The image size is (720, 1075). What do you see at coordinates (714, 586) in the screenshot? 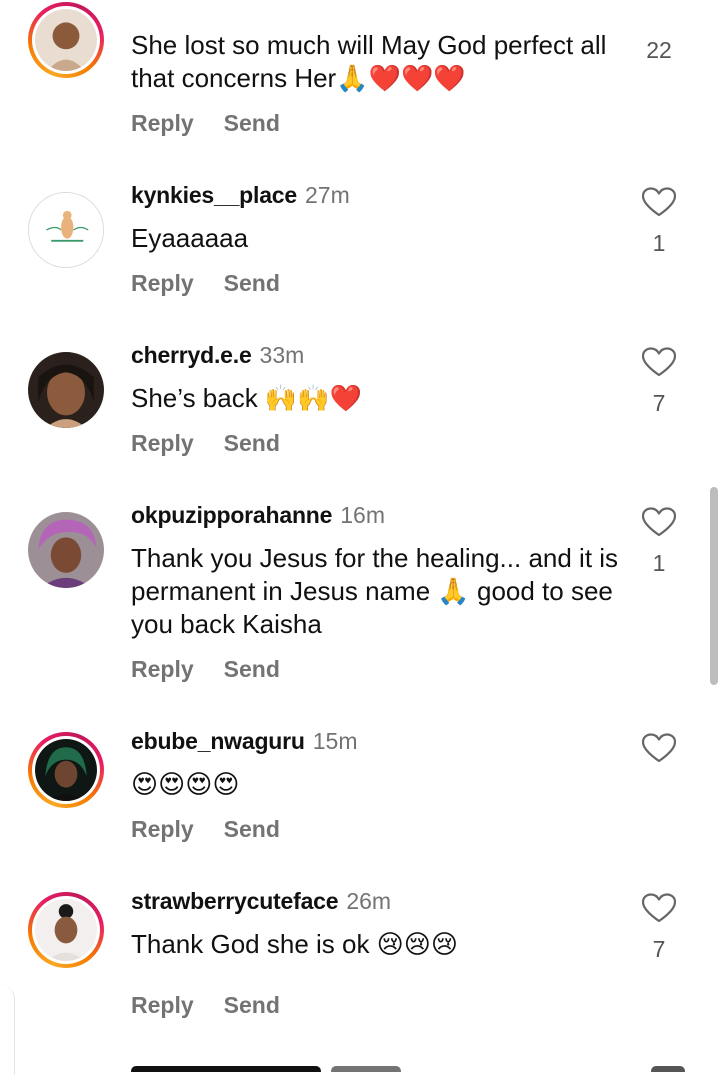
I see `scrollbar` at bounding box center [714, 586].